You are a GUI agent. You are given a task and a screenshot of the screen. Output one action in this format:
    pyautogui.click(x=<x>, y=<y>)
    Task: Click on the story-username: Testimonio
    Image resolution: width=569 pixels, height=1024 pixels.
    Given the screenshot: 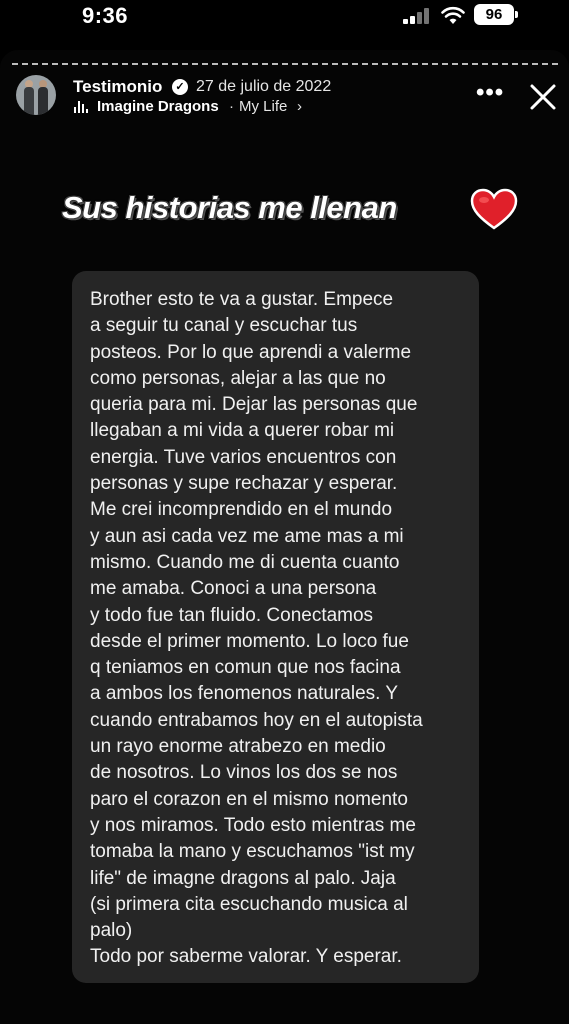 What is the action you would take?
    pyautogui.click(x=117, y=87)
    